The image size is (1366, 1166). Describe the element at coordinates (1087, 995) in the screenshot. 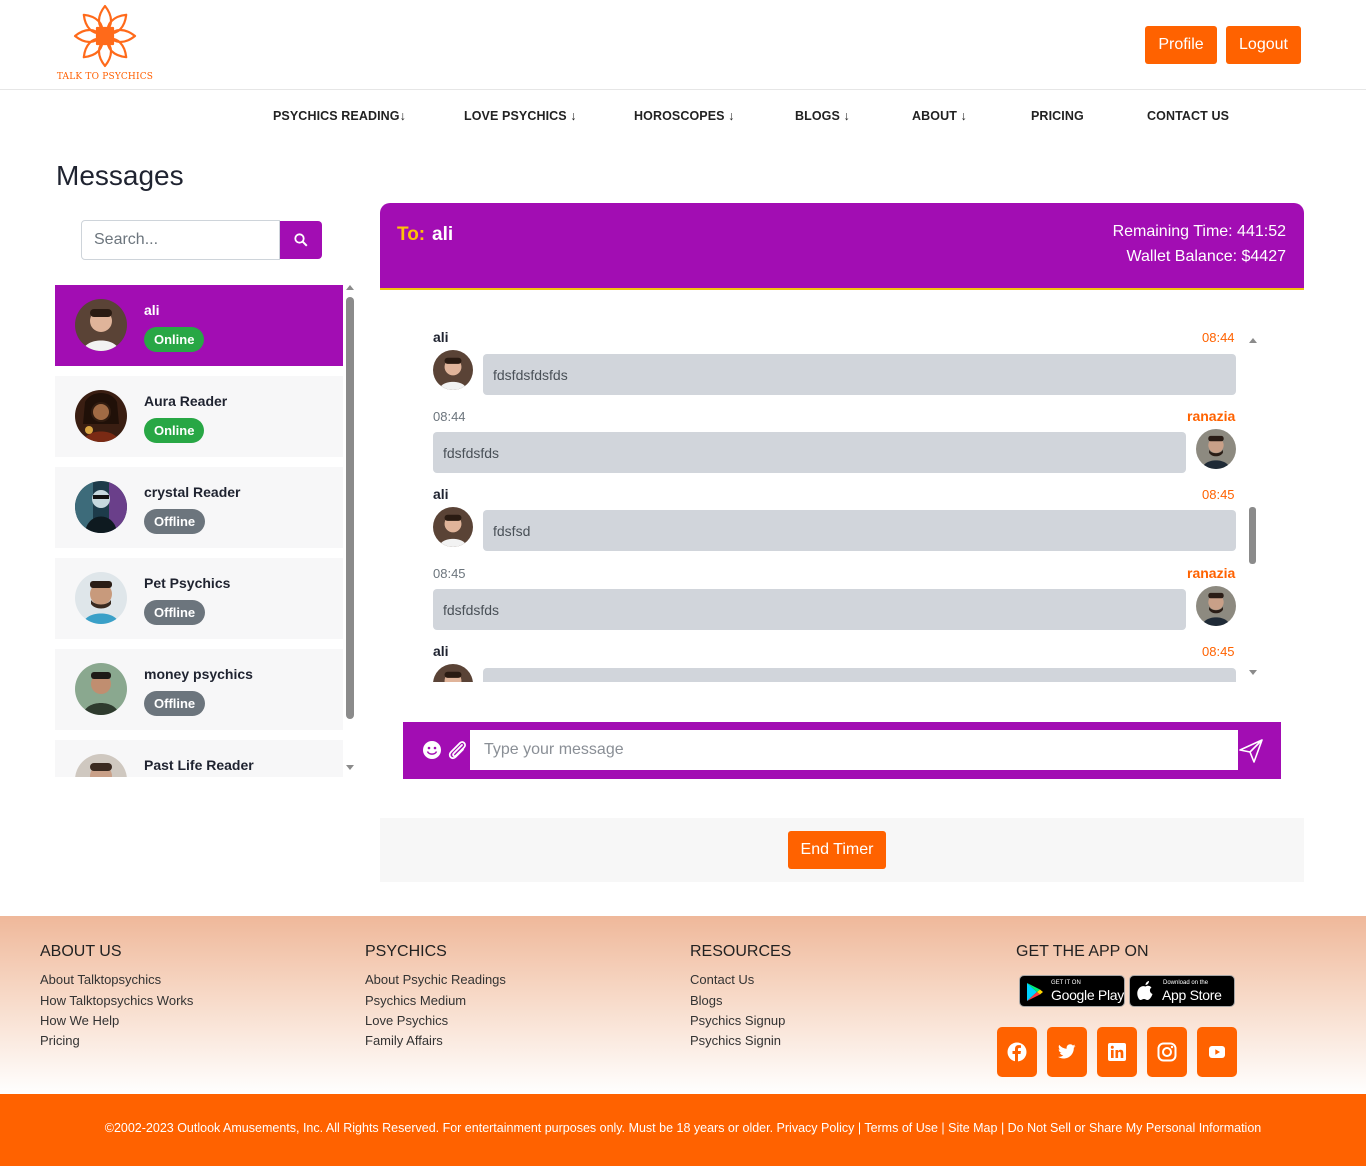

I see `google-play-big-text: Google Play` at that location.